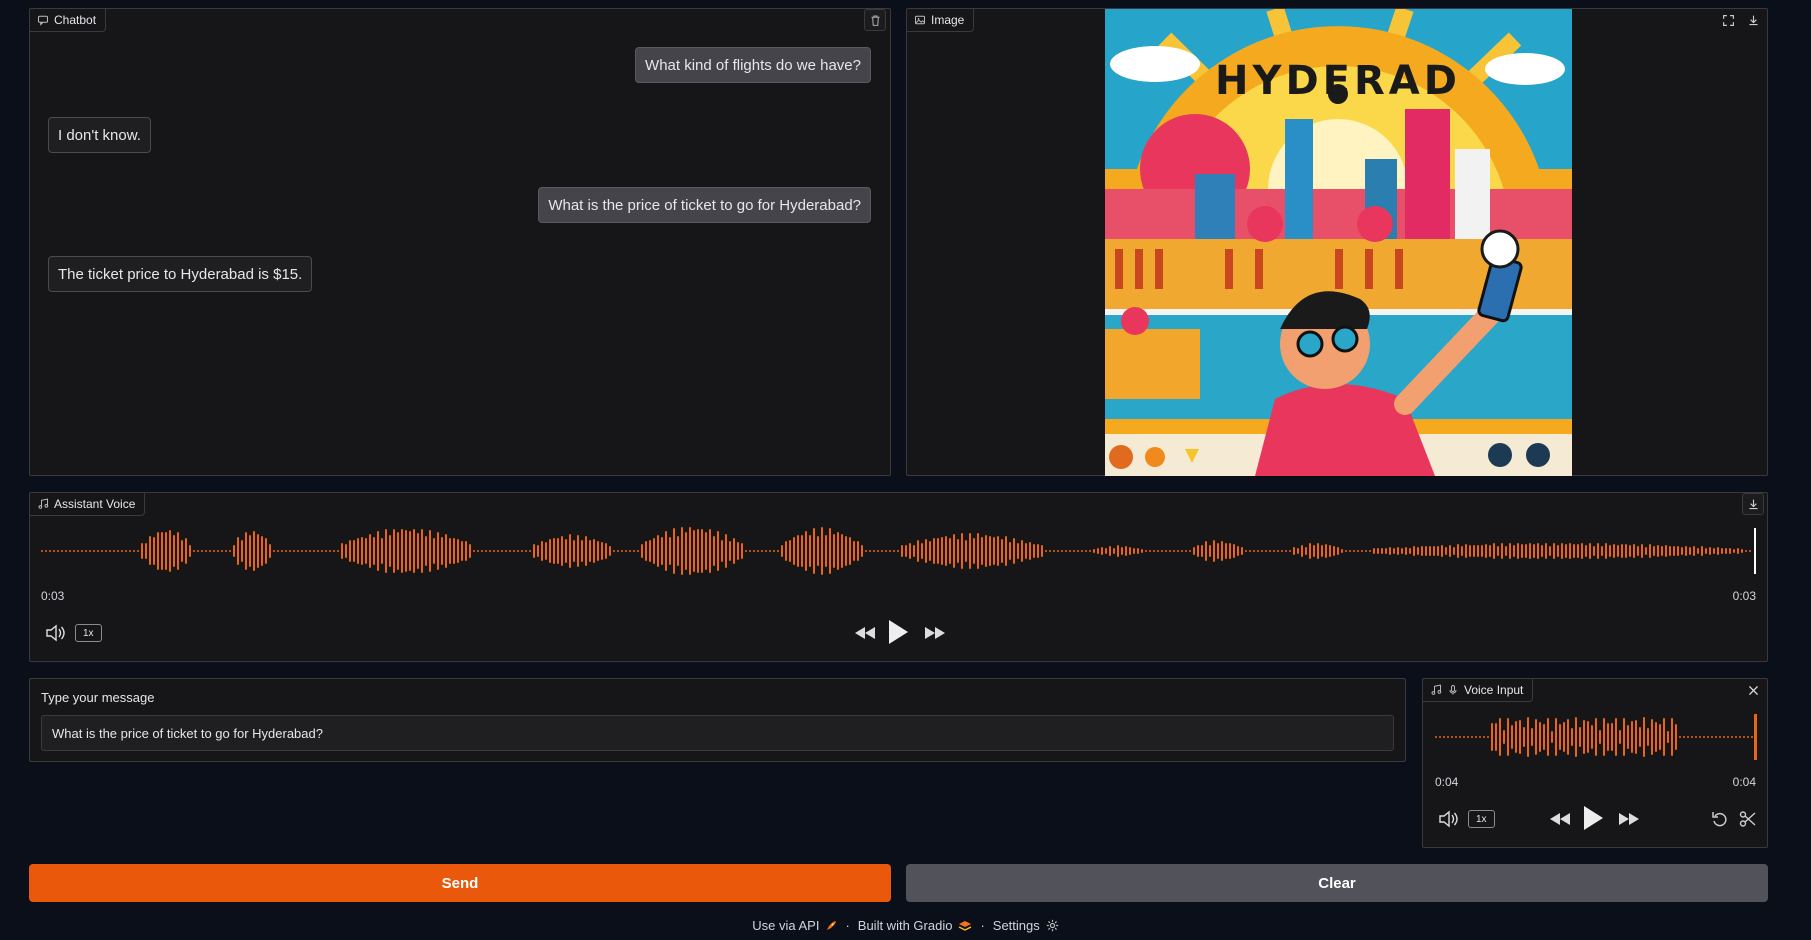 Image resolution: width=1811 pixels, height=940 pixels. What do you see at coordinates (1629, 819) in the screenshot?
I see `voice-input-fast-forward-button` at bounding box center [1629, 819].